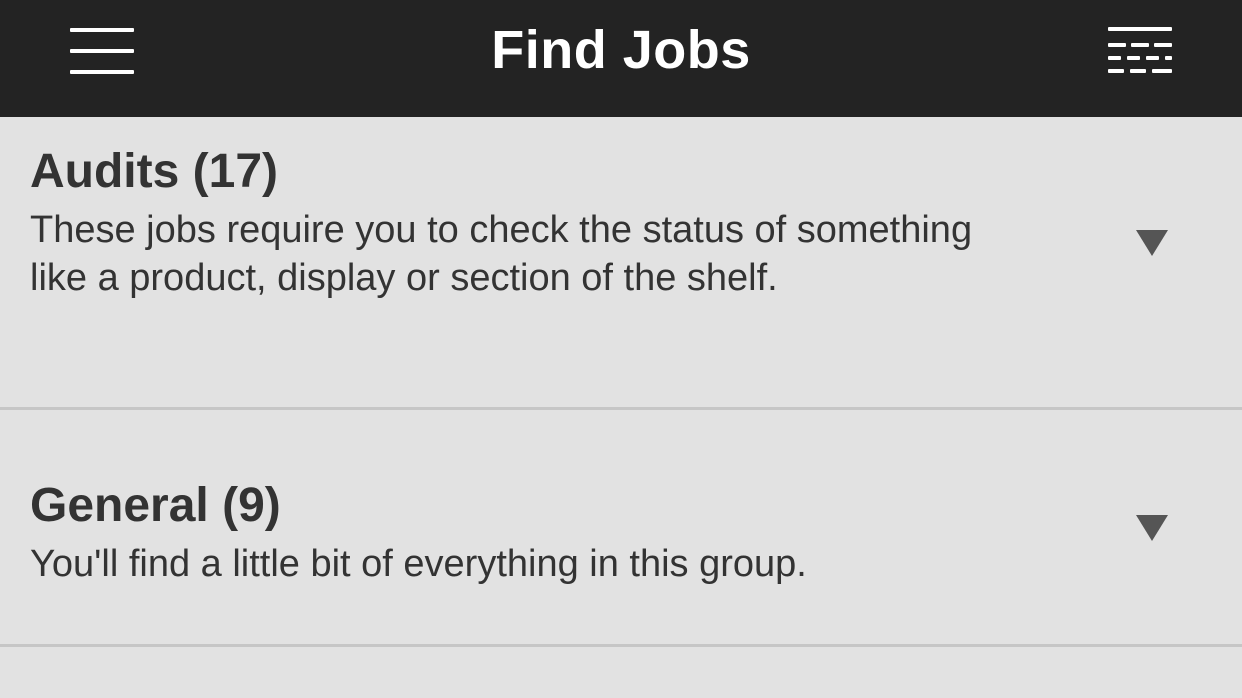 This screenshot has height=698, width=1242. What do you see at coordinates (621, 50) in the screenshot?
I see `page-title: Find Jobs` at bounding box center [621, 50].